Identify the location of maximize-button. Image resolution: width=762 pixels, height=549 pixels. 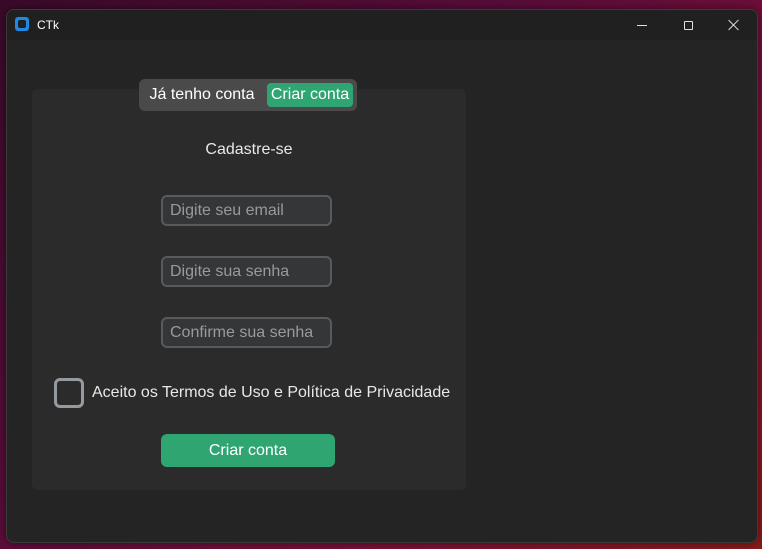
(688, 25).